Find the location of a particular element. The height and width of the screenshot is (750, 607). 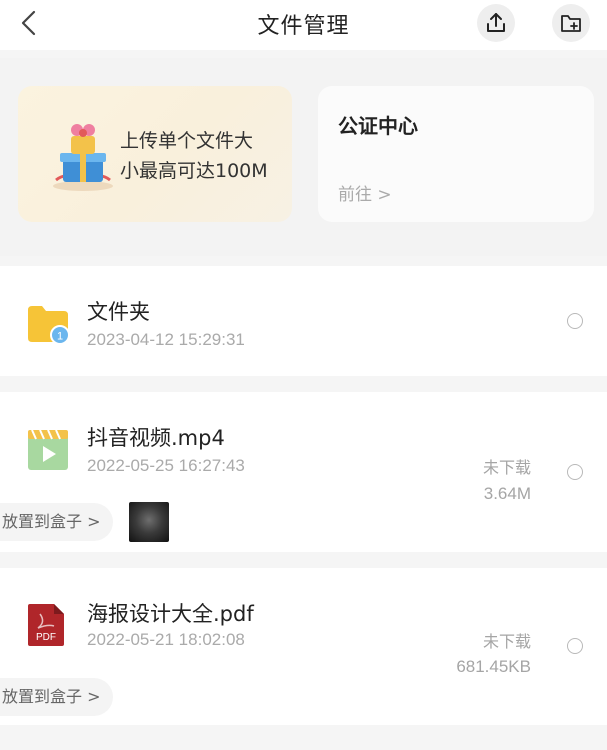

file-size: 3.64M is located at coordinates (507, 493).